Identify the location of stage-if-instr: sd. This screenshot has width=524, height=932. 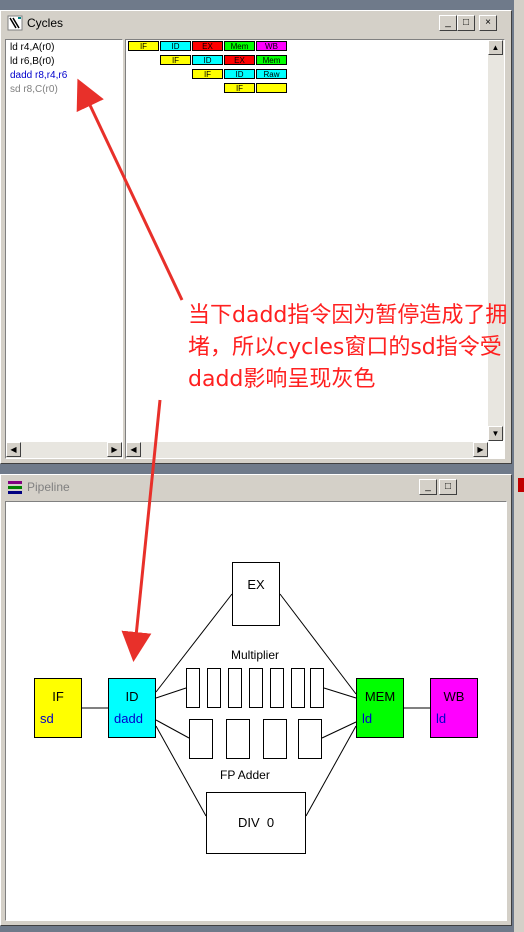
(47, 718).